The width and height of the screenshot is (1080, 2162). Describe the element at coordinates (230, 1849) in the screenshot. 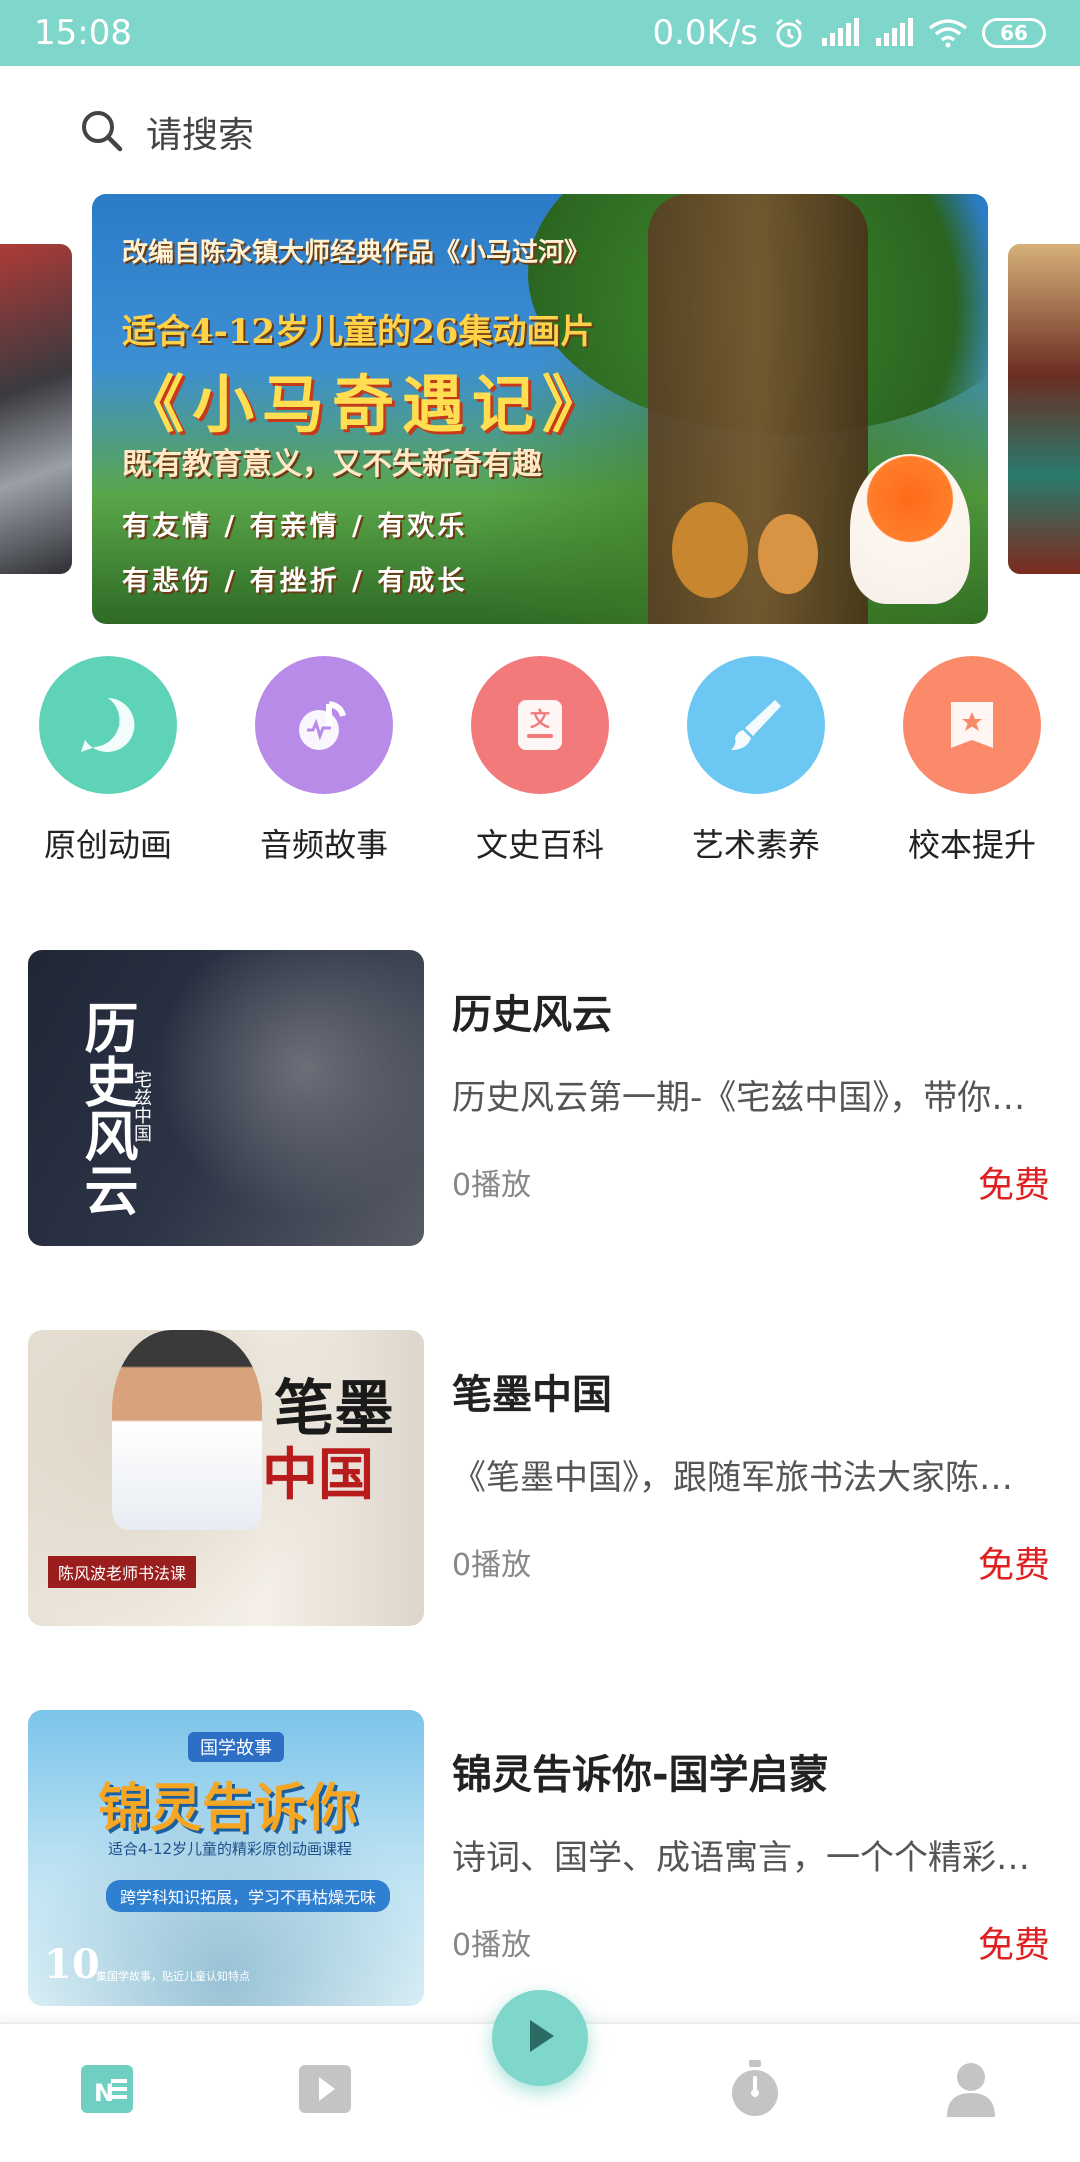

I see `thumbnail-caption: 适合4-12岁儿童的精彩原创动画课程` at that location.